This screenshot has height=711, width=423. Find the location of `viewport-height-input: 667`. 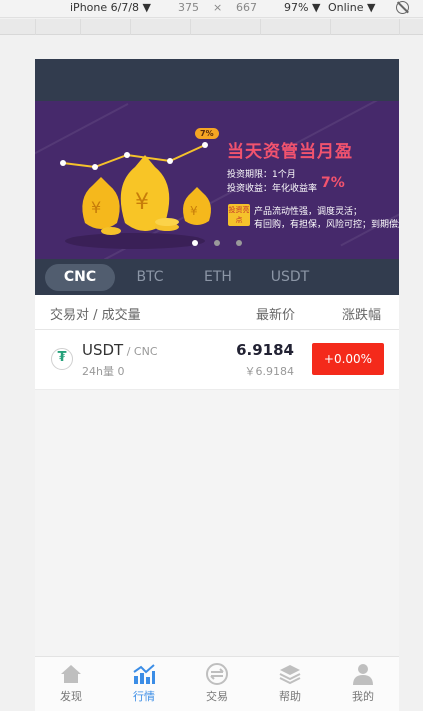

viewport-height-input: 667 is located at coordinates (246, 7).